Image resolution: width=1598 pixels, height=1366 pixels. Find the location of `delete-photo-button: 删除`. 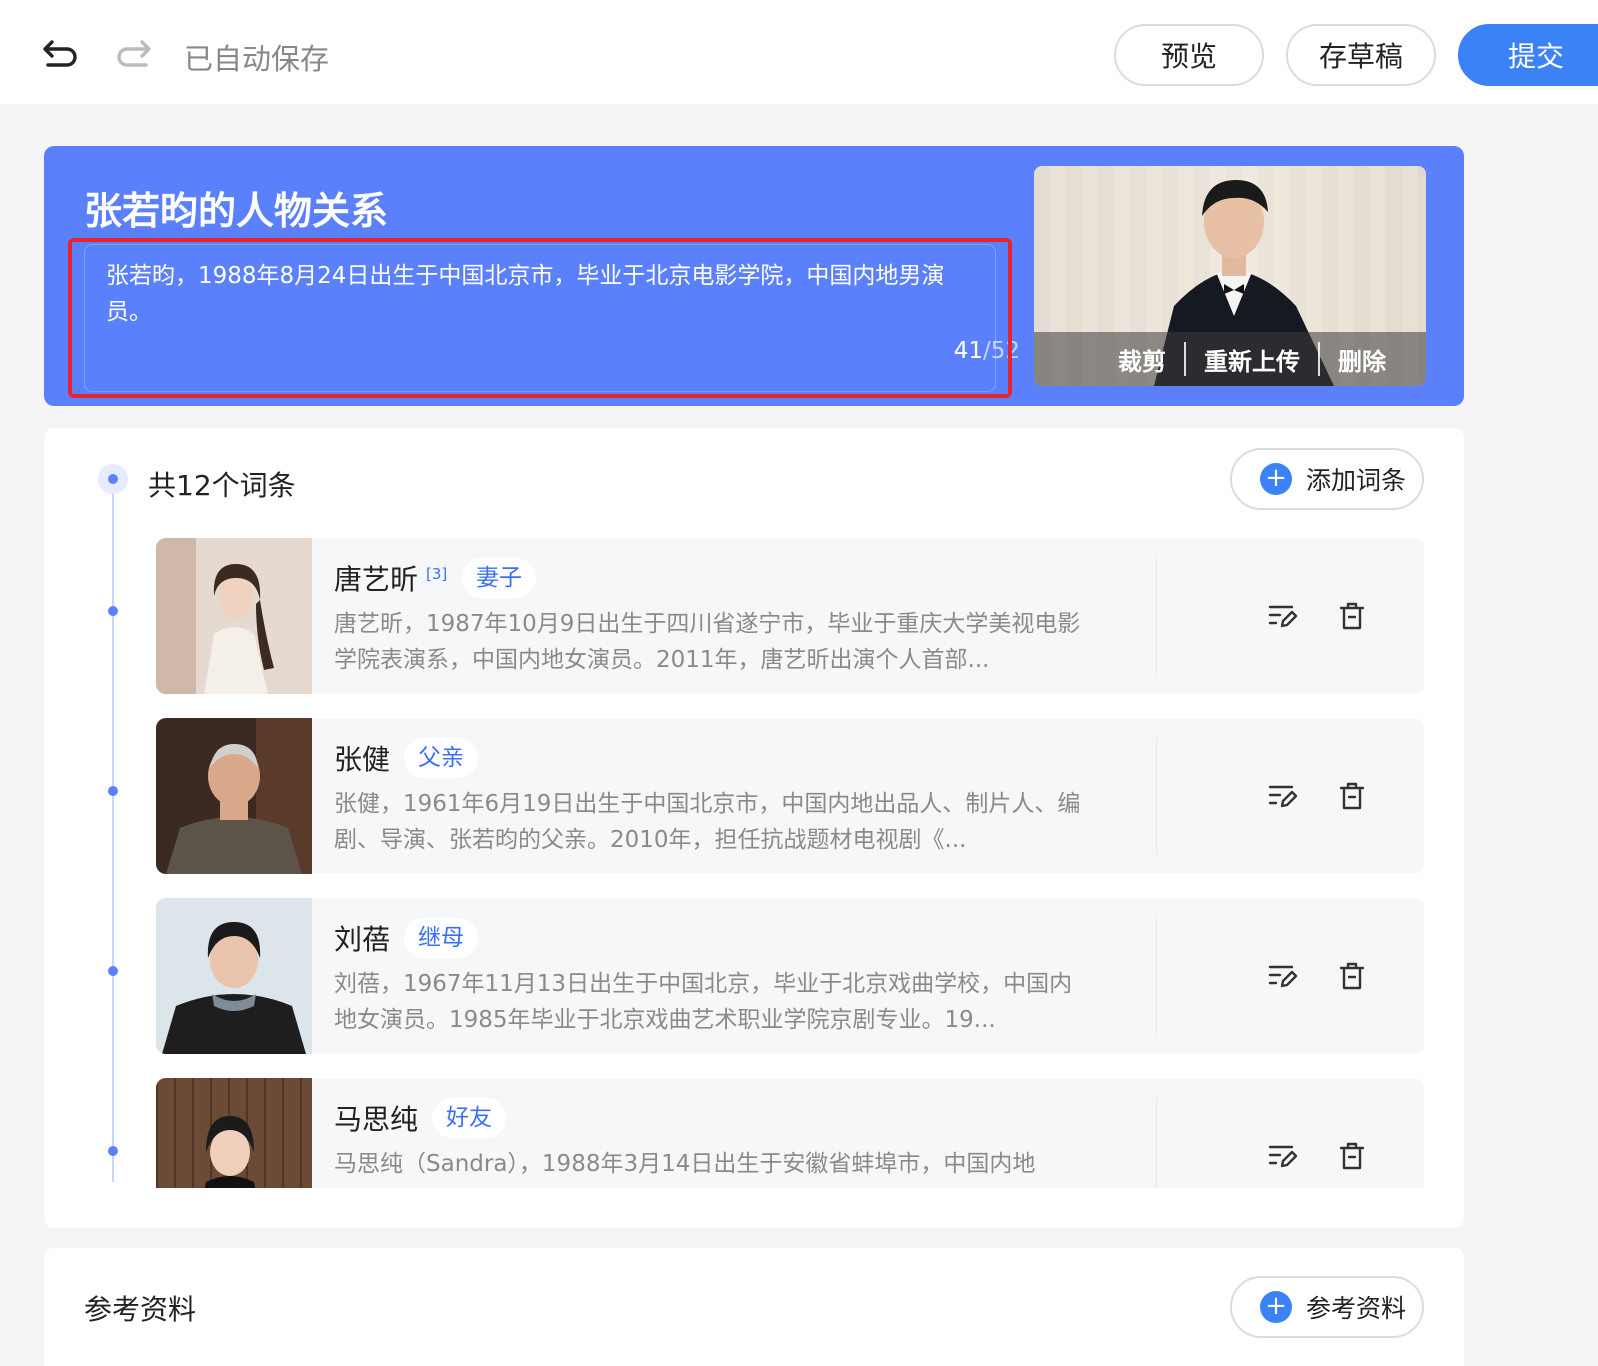

delete-photo-button: 删除 is located at coordinates (1362, 359).